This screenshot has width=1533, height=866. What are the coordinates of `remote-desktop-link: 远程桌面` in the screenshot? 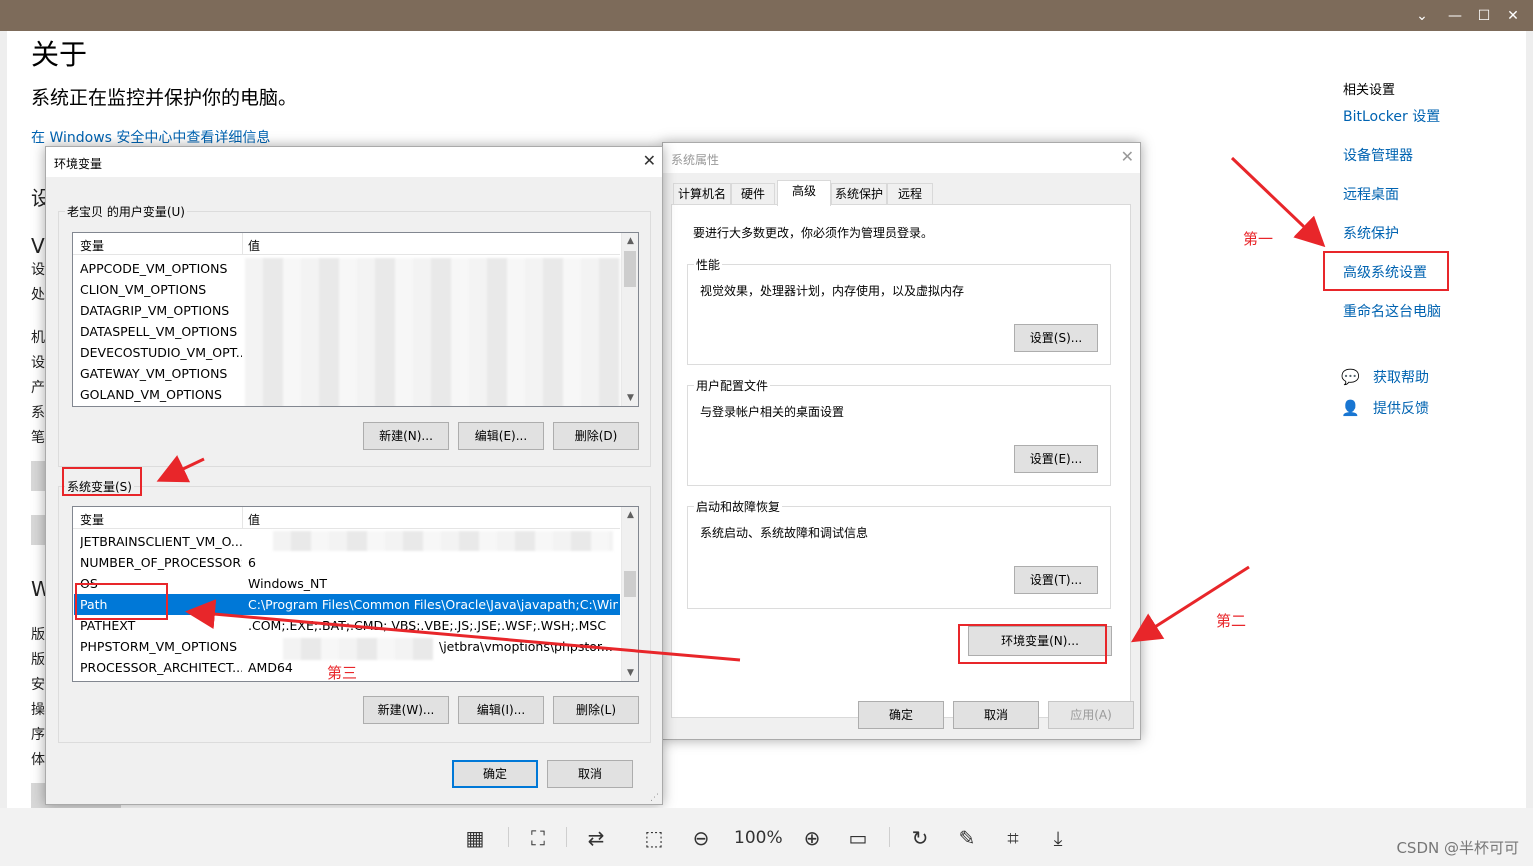 It's located at (1371, 194).